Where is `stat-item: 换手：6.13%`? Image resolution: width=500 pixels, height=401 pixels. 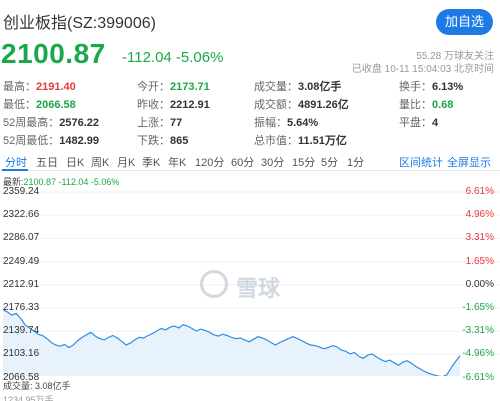 stat-item: 换手：6.13% is located at coordinates (431, 86).